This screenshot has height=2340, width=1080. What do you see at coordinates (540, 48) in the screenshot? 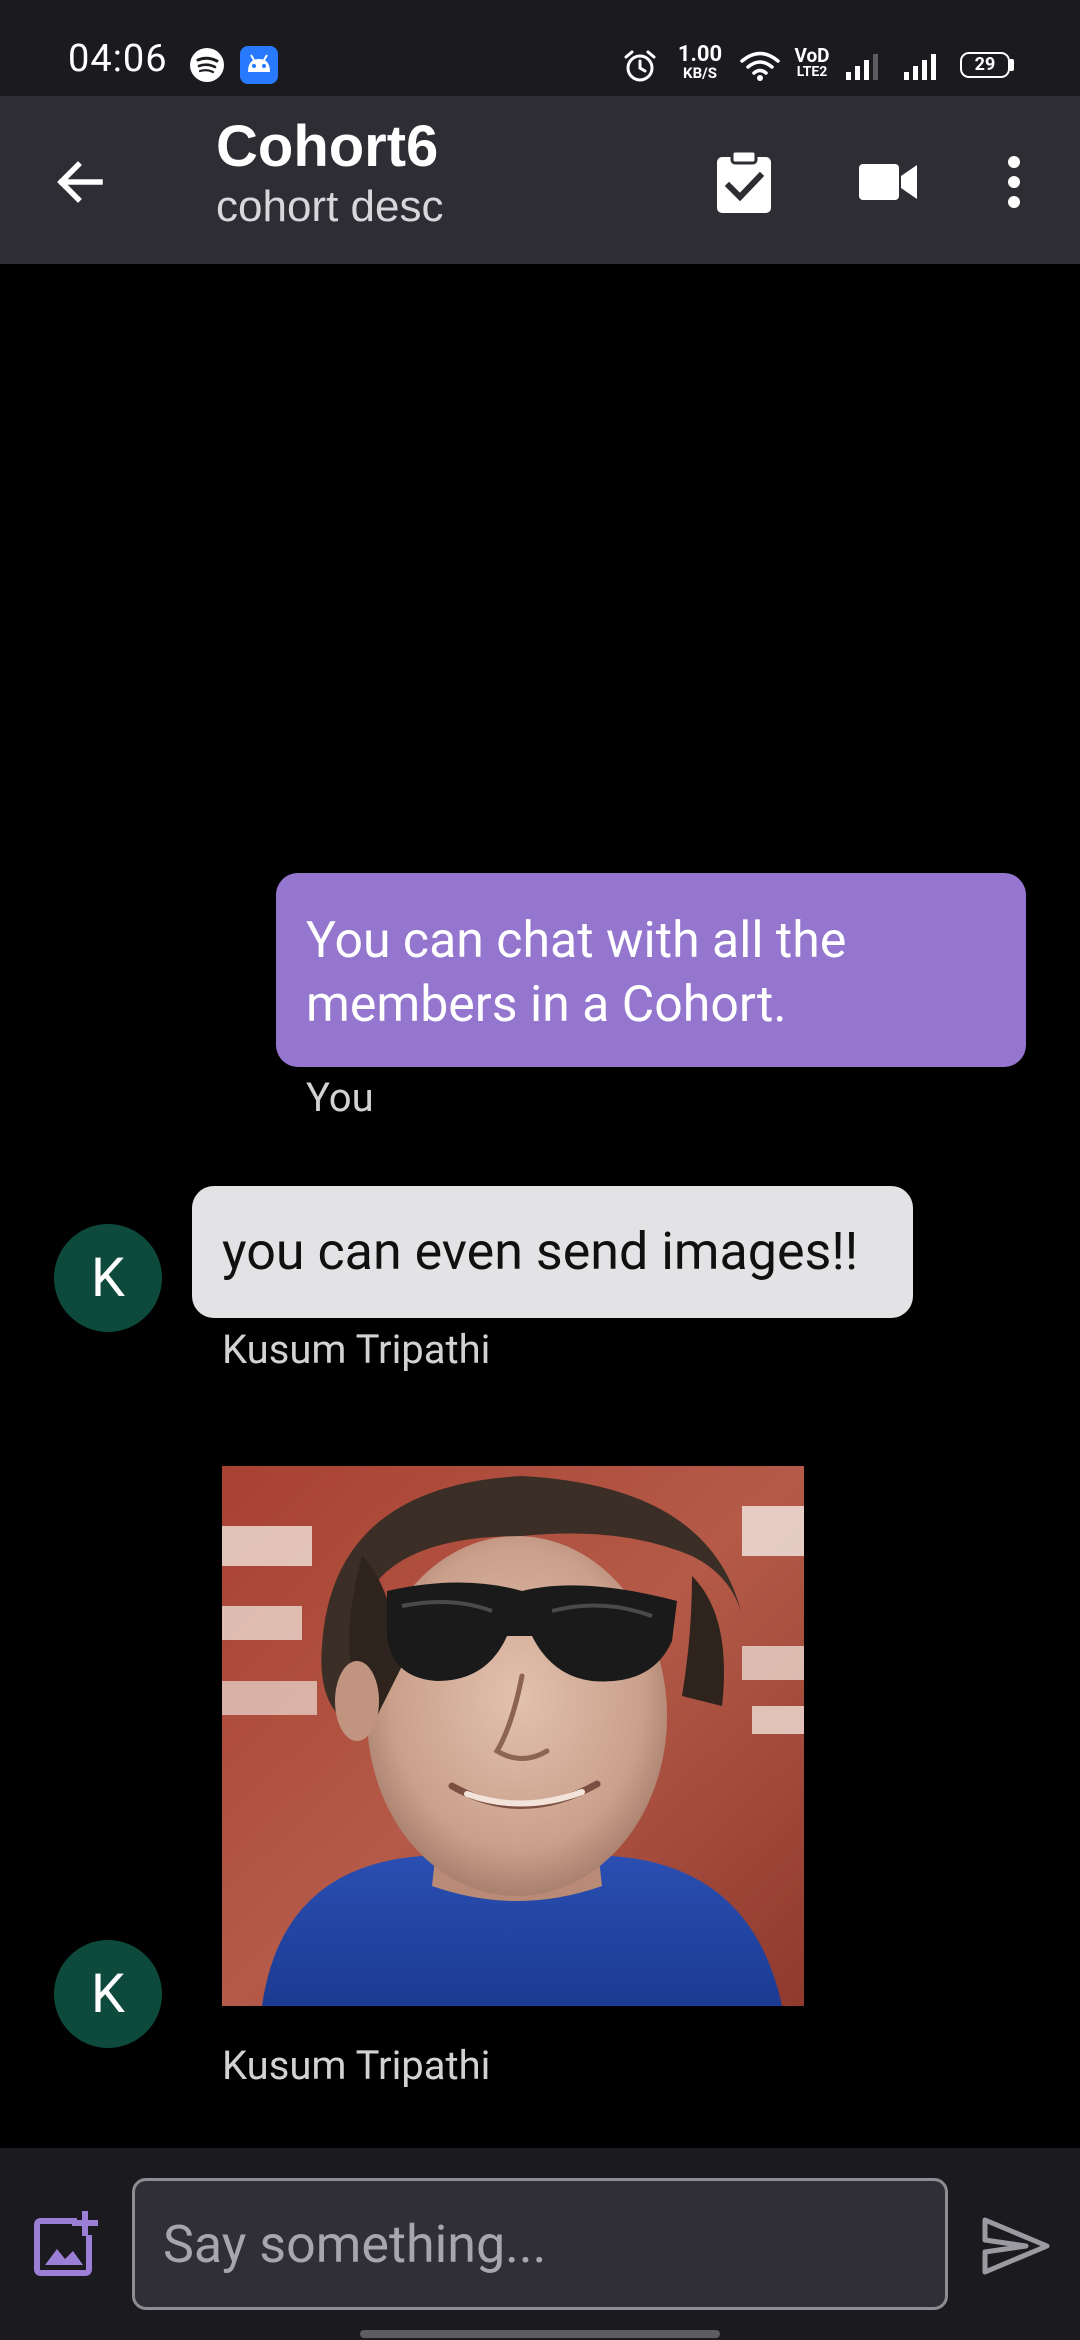
I see `status-bar: 04:06 1.00 KB/S VoD LTE2 29` at bounding box center [540, 48].